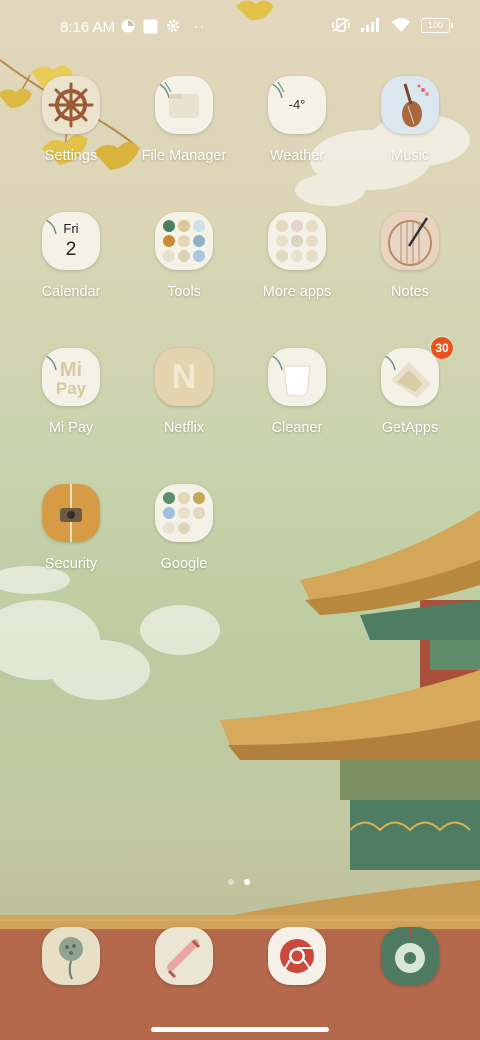 This screenshot has height=1040, width=480. Describe the element at coordinates (173, 26) in the screenshot. I see `settings-gear-icon` at that location.